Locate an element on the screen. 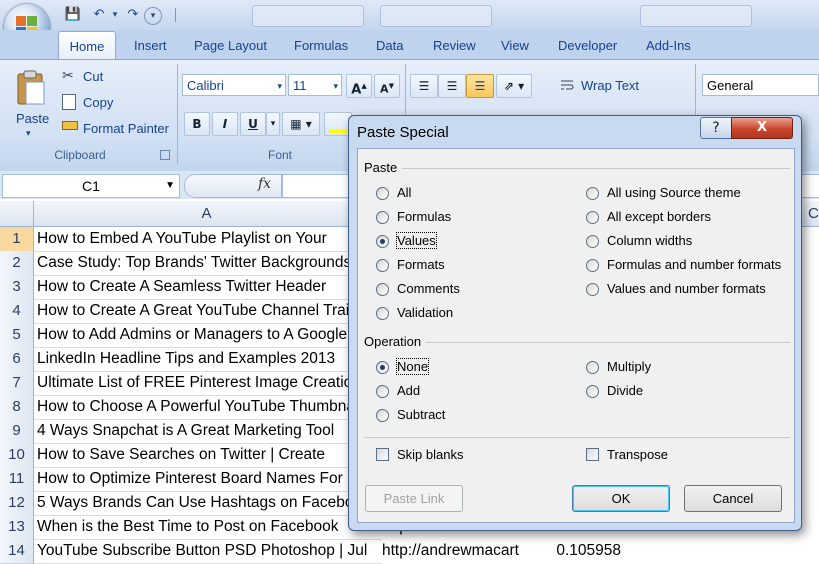 This screenshot has height=564, width=819. row-header: 2 is located at coordinates (17, 263).